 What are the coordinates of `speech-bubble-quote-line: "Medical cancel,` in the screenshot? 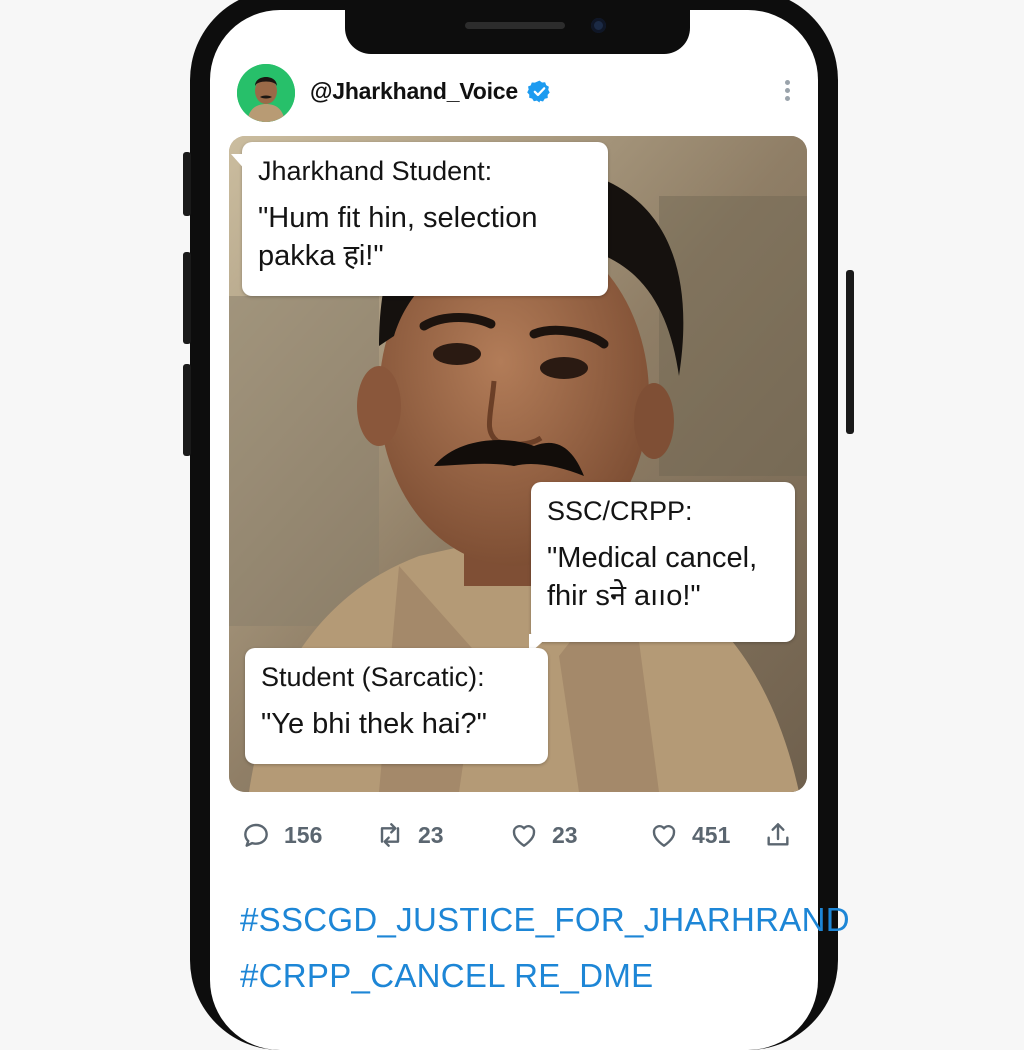 It's located at (652, 558).